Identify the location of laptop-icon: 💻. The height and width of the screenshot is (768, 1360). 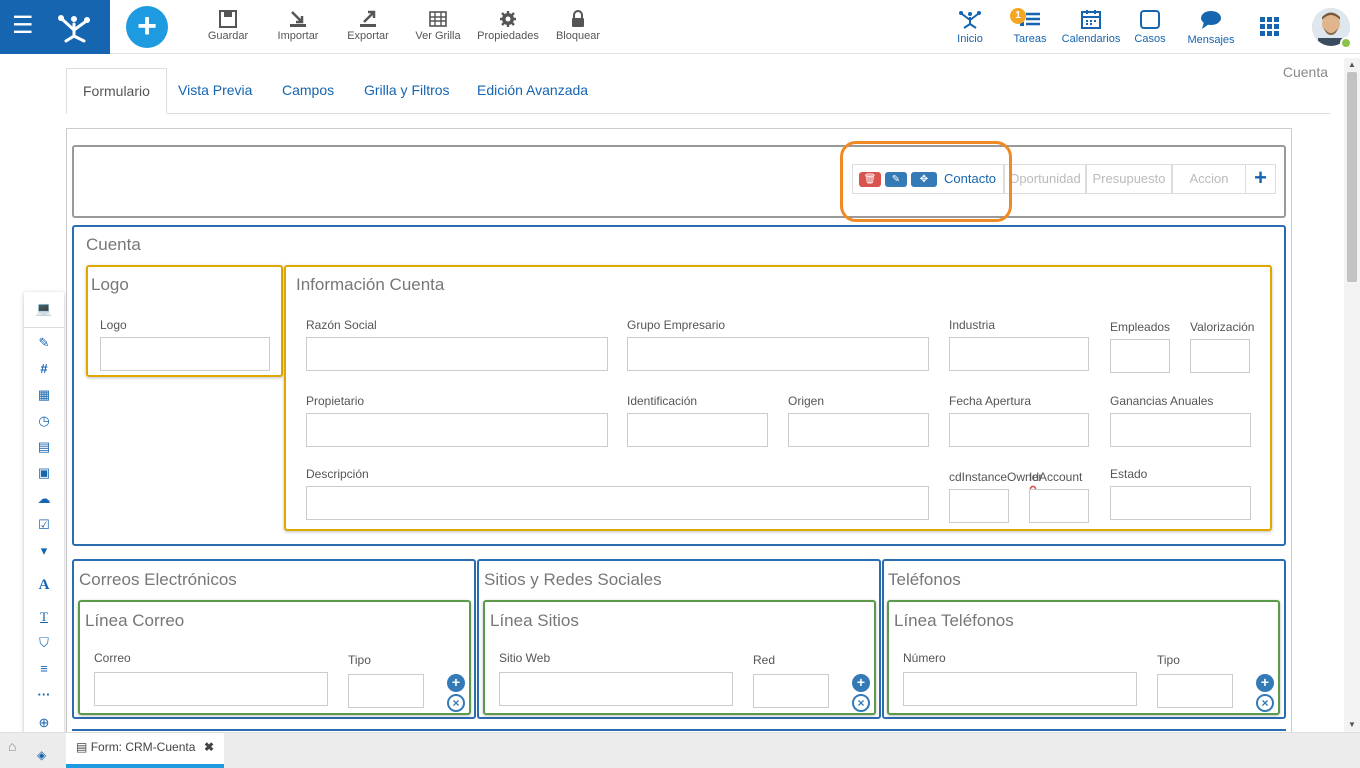
(44, 309).